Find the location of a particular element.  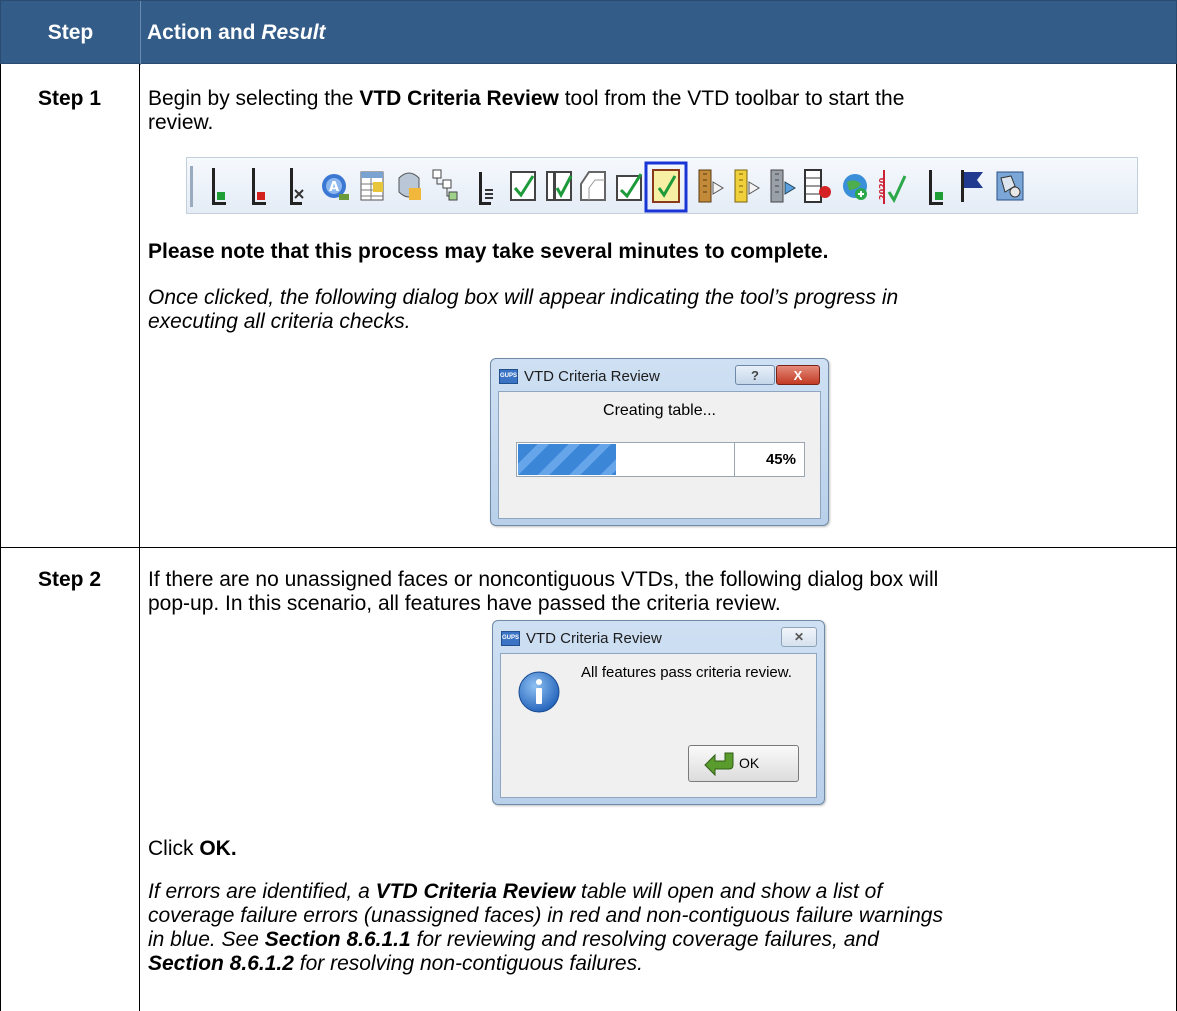

progress-dialog-title: VTD Criteria Review is located at coordinates (592, 376).